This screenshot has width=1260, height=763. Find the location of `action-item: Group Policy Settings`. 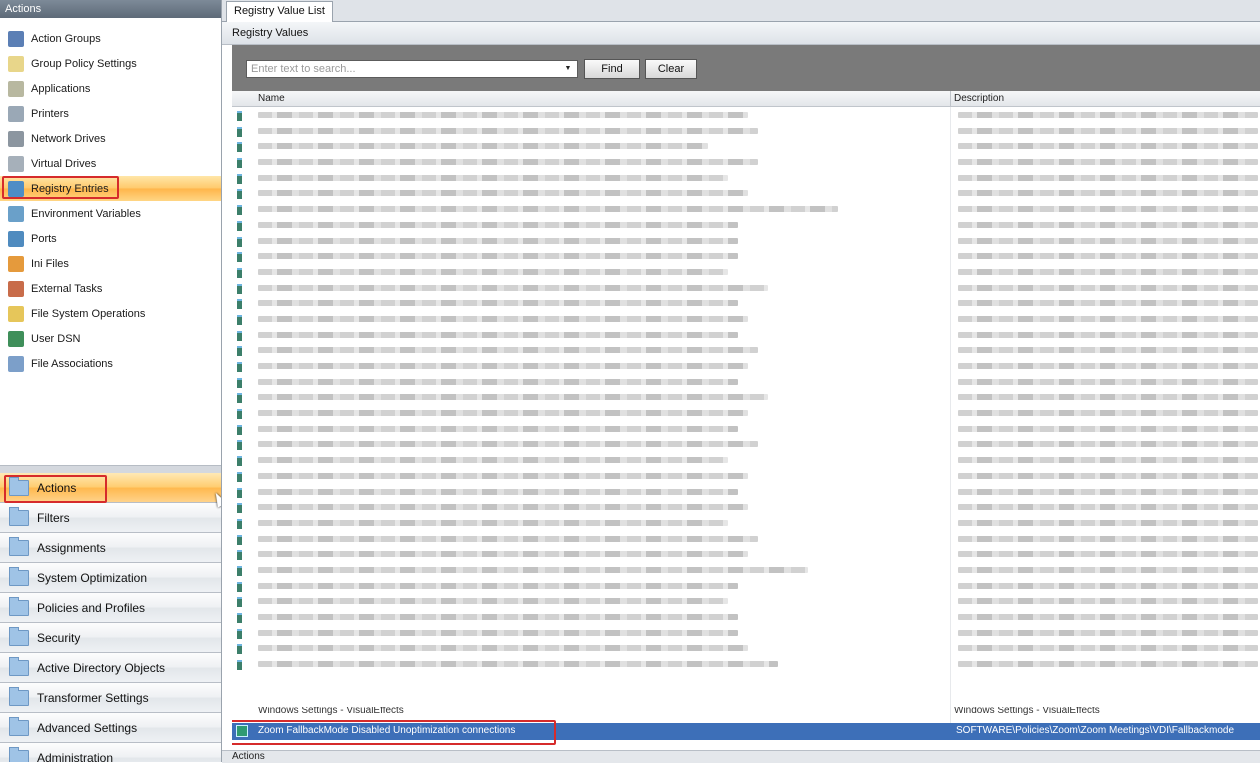

action-item: Group Policy Settings is located at coordinates (110, 63).